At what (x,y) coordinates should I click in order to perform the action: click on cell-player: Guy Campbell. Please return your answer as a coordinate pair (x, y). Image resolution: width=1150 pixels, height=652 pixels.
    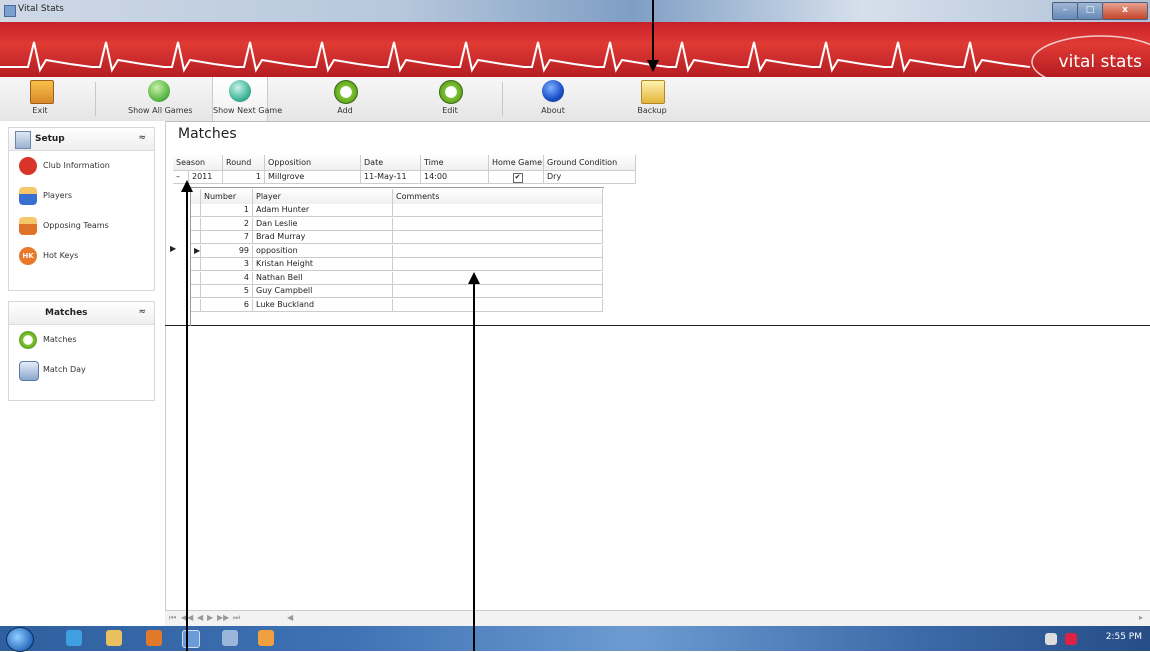
    Looking at the image, I should click on (323, 291).